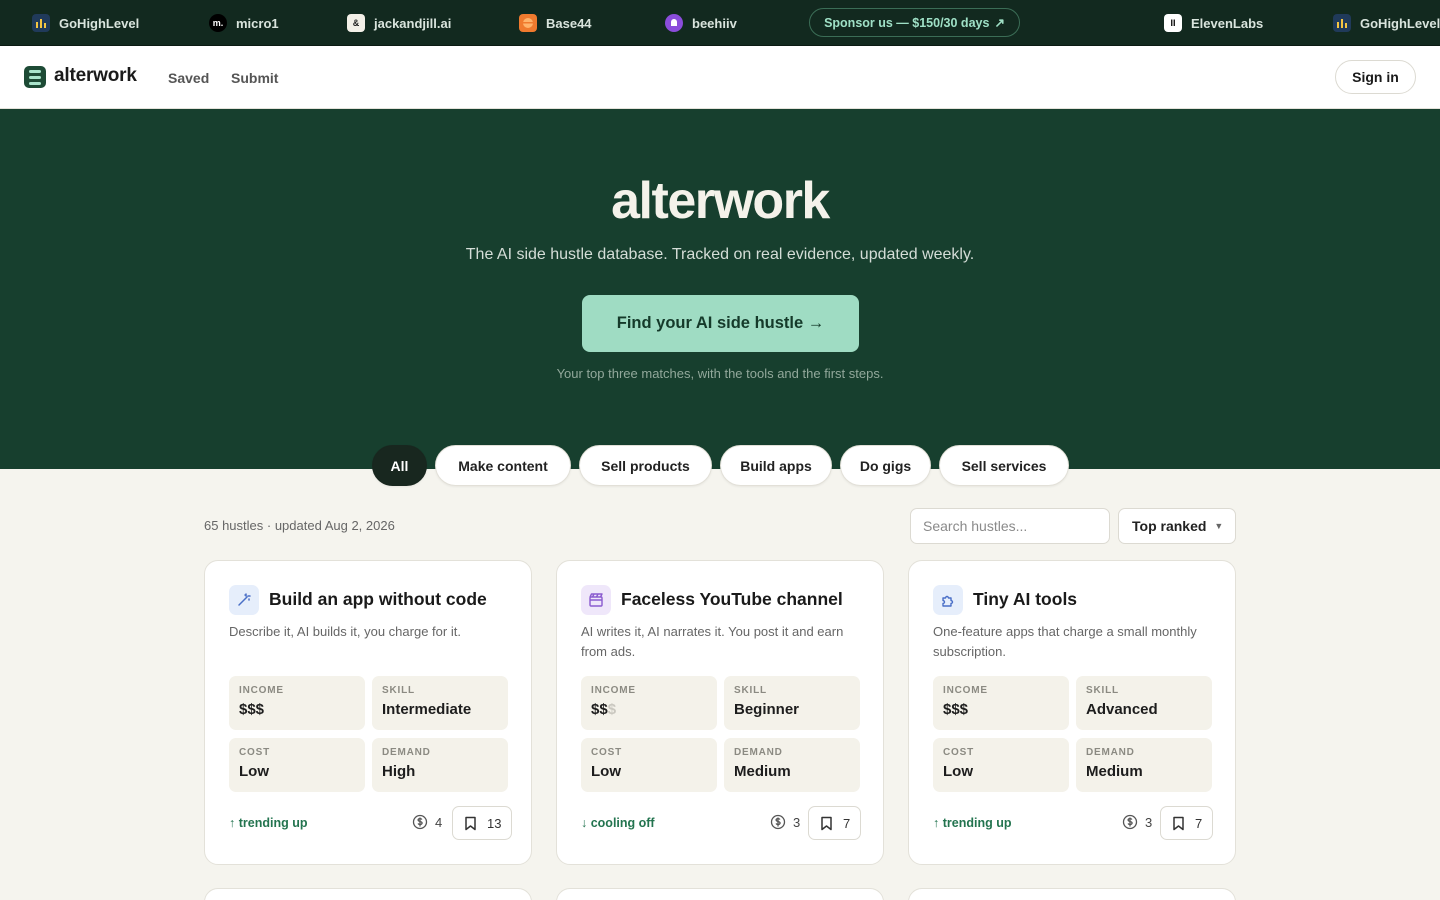 The height and width of the screenshot is (900, 1440). What do you see at coordinates (427, 709) in the screenshot?
I see `stat-value: Intermediate` at bounding box center [427, 709].